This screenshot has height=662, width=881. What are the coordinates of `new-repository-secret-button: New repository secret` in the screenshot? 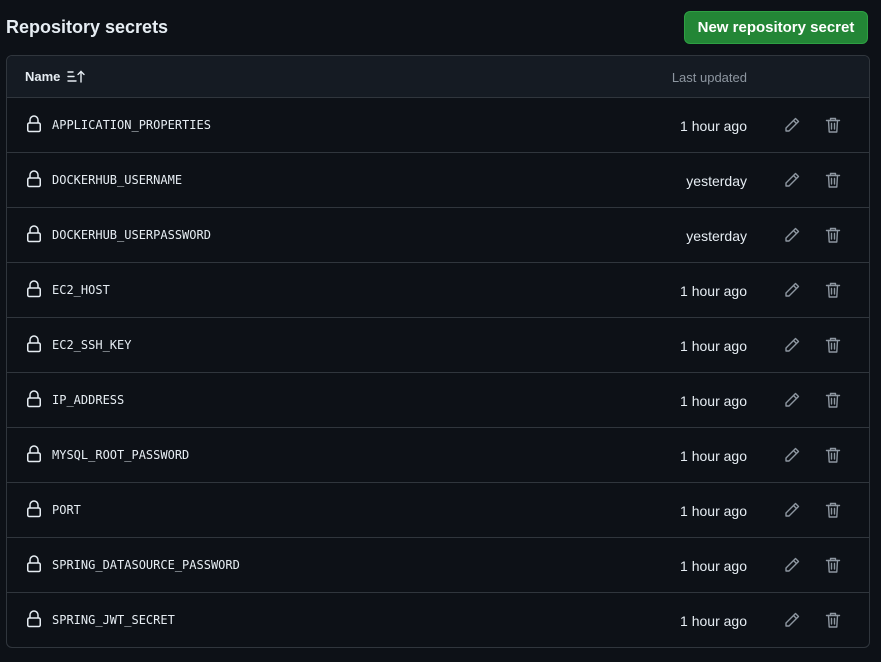 It's located at (776, 27).